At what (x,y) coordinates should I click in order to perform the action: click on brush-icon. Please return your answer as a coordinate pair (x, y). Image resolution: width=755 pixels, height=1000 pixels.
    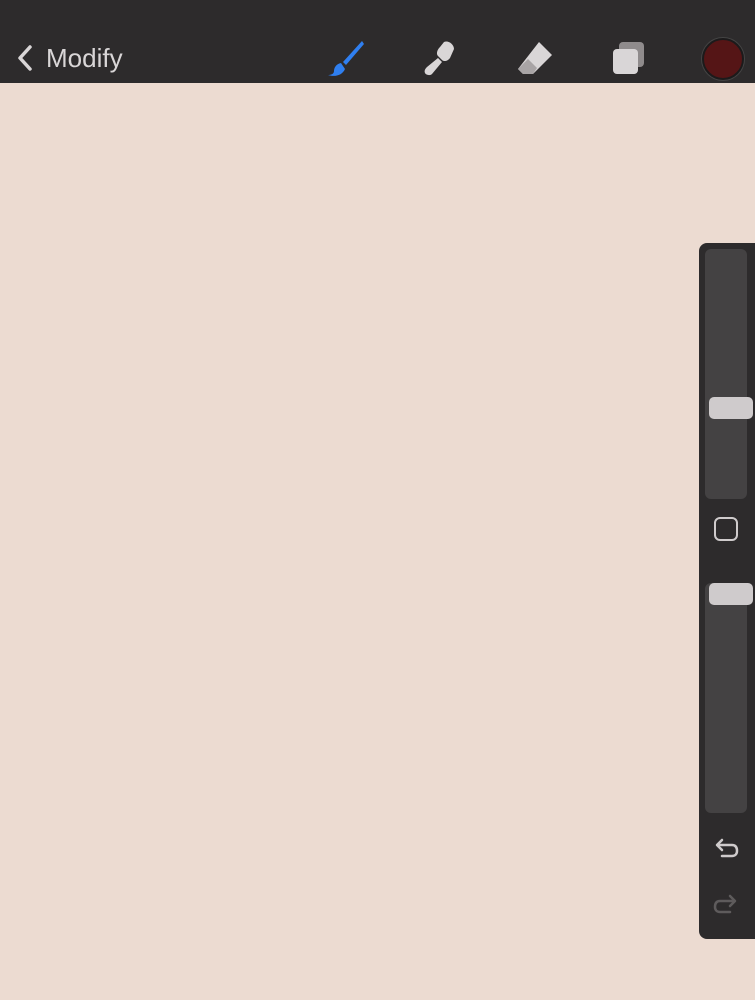
    Looking at the image, I should click on (346, 58).